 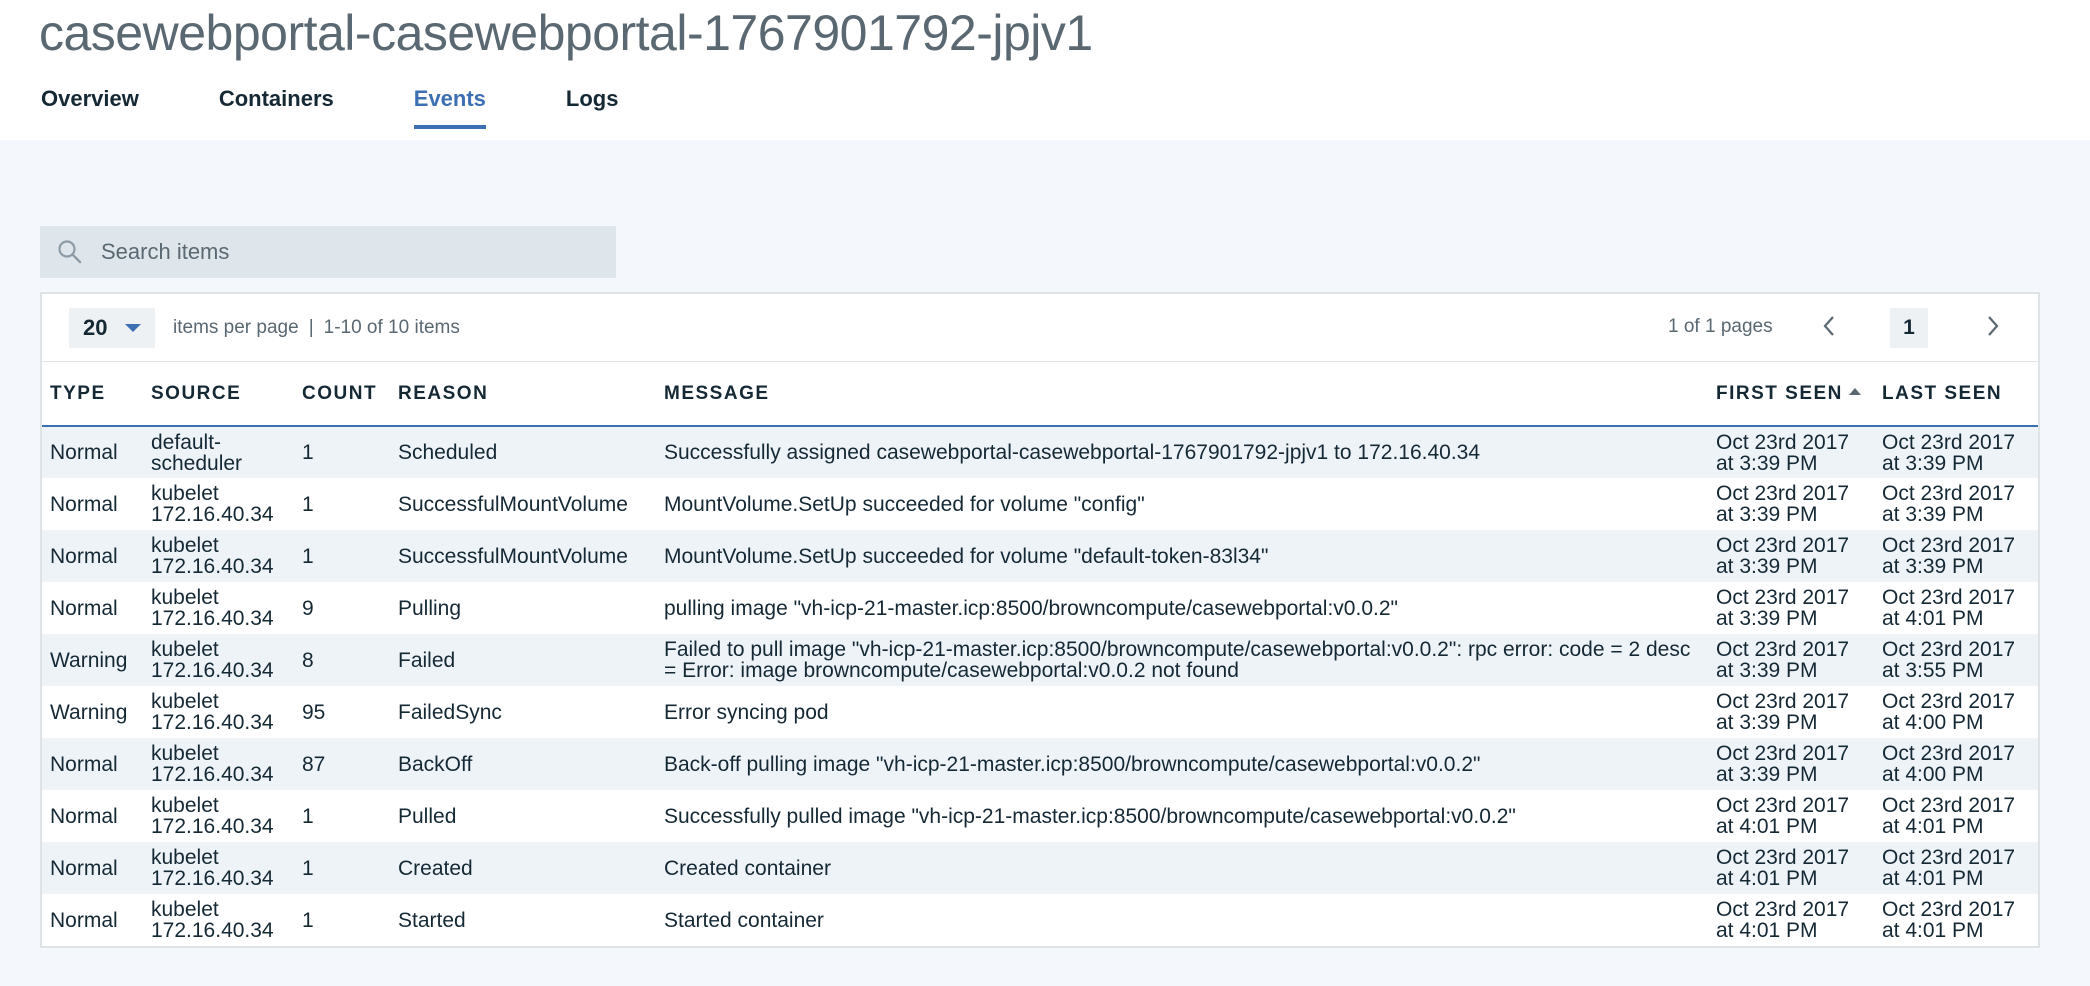 I want to click on chevron-left-icon, so click(x=1828, y=326).